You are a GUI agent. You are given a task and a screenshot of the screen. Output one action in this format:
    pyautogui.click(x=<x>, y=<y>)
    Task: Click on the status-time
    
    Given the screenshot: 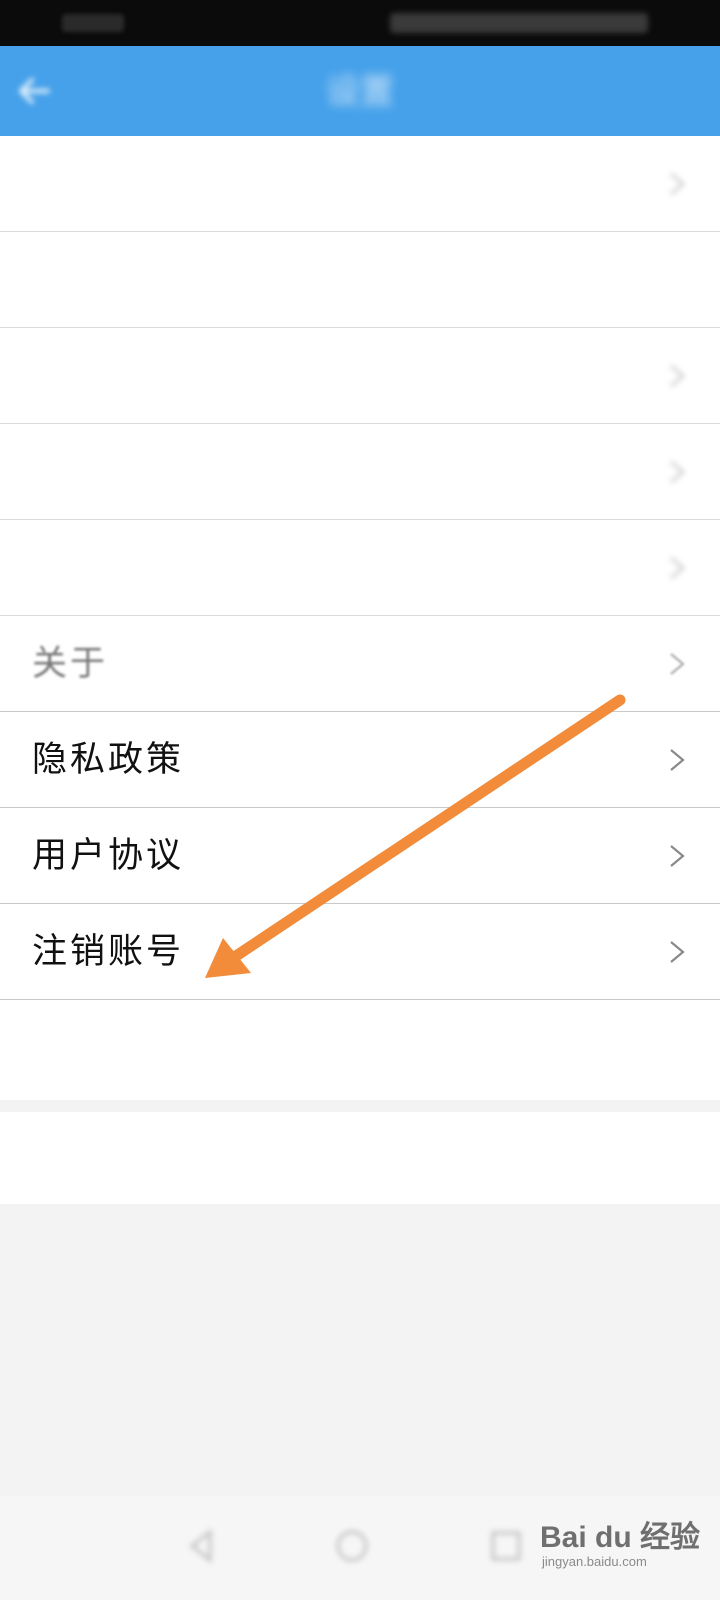 What is the action you would take?
    pyautogui.click(x=93, y=23)
    